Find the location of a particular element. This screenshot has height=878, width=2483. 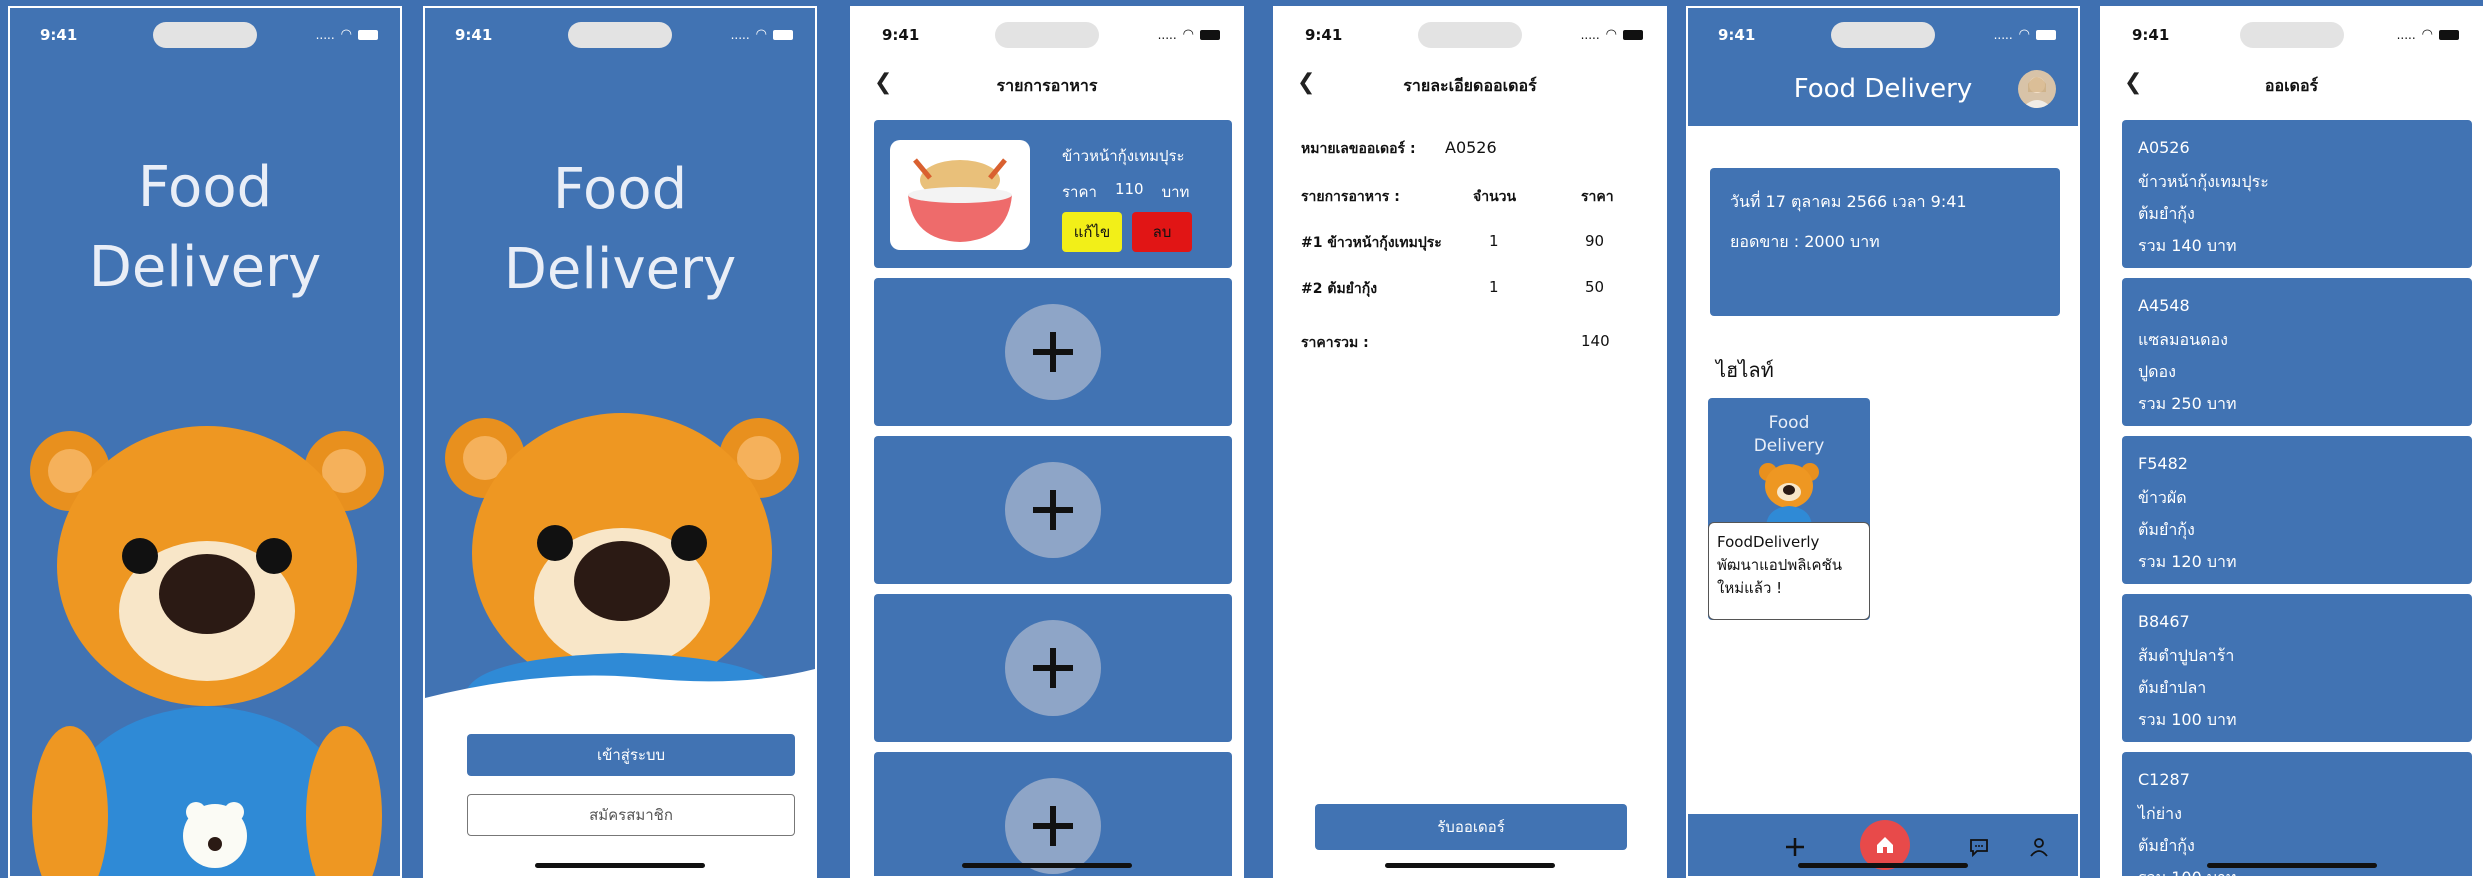

accept-order-button: รับออเดอร์ is located at coordinates (1471, 827).